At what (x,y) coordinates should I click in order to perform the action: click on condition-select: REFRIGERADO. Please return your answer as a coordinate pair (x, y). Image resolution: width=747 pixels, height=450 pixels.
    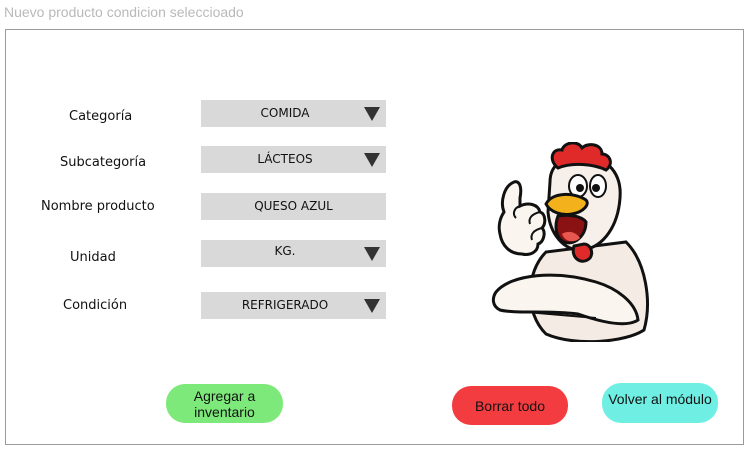
    Looking at the image, I should click on (293, 305).